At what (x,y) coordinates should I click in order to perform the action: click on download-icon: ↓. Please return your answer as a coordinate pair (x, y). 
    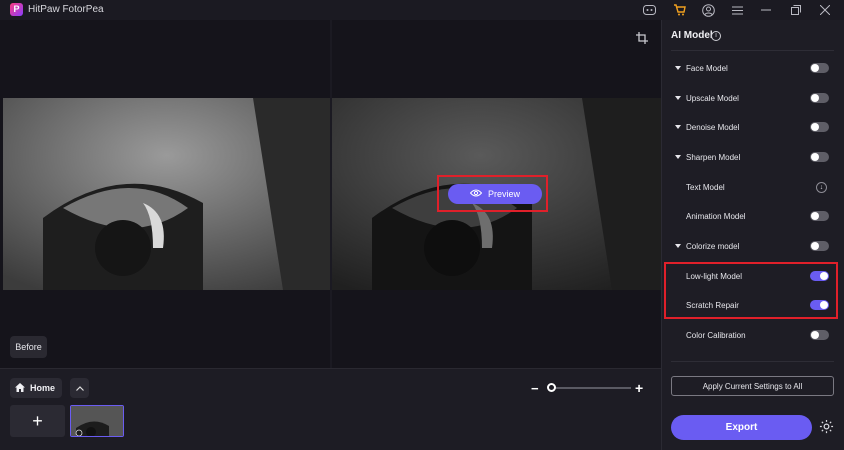
    Looking at the image, I should click on (821, 187).